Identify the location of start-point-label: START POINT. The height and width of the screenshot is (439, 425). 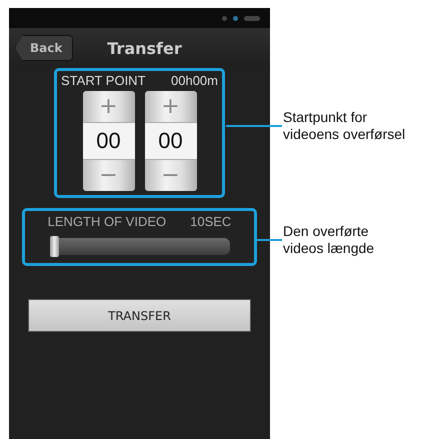
(103, 80).